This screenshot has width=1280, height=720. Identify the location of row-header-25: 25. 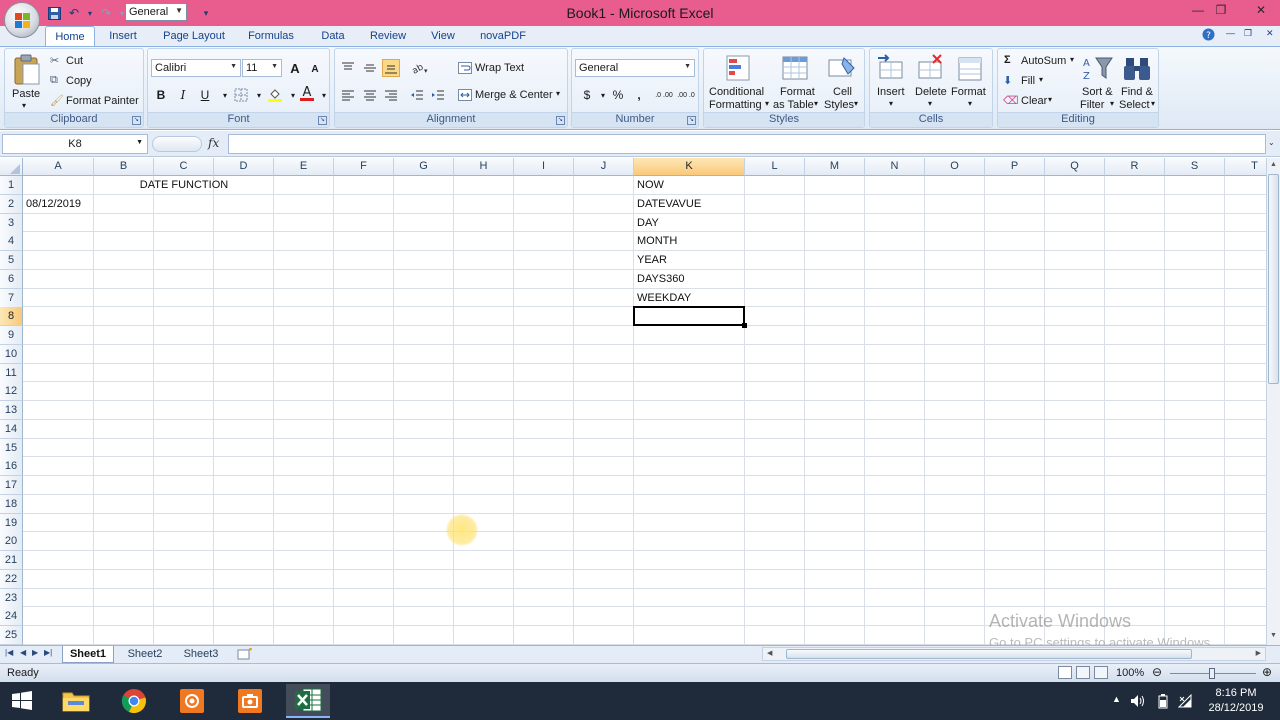
(11, 635).